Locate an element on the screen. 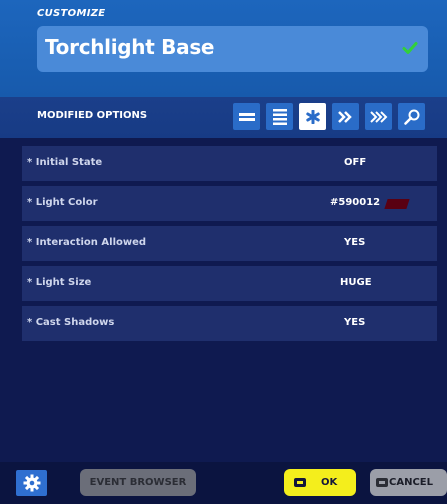  option-label: * Initial State is located at coordinates (65, 162).